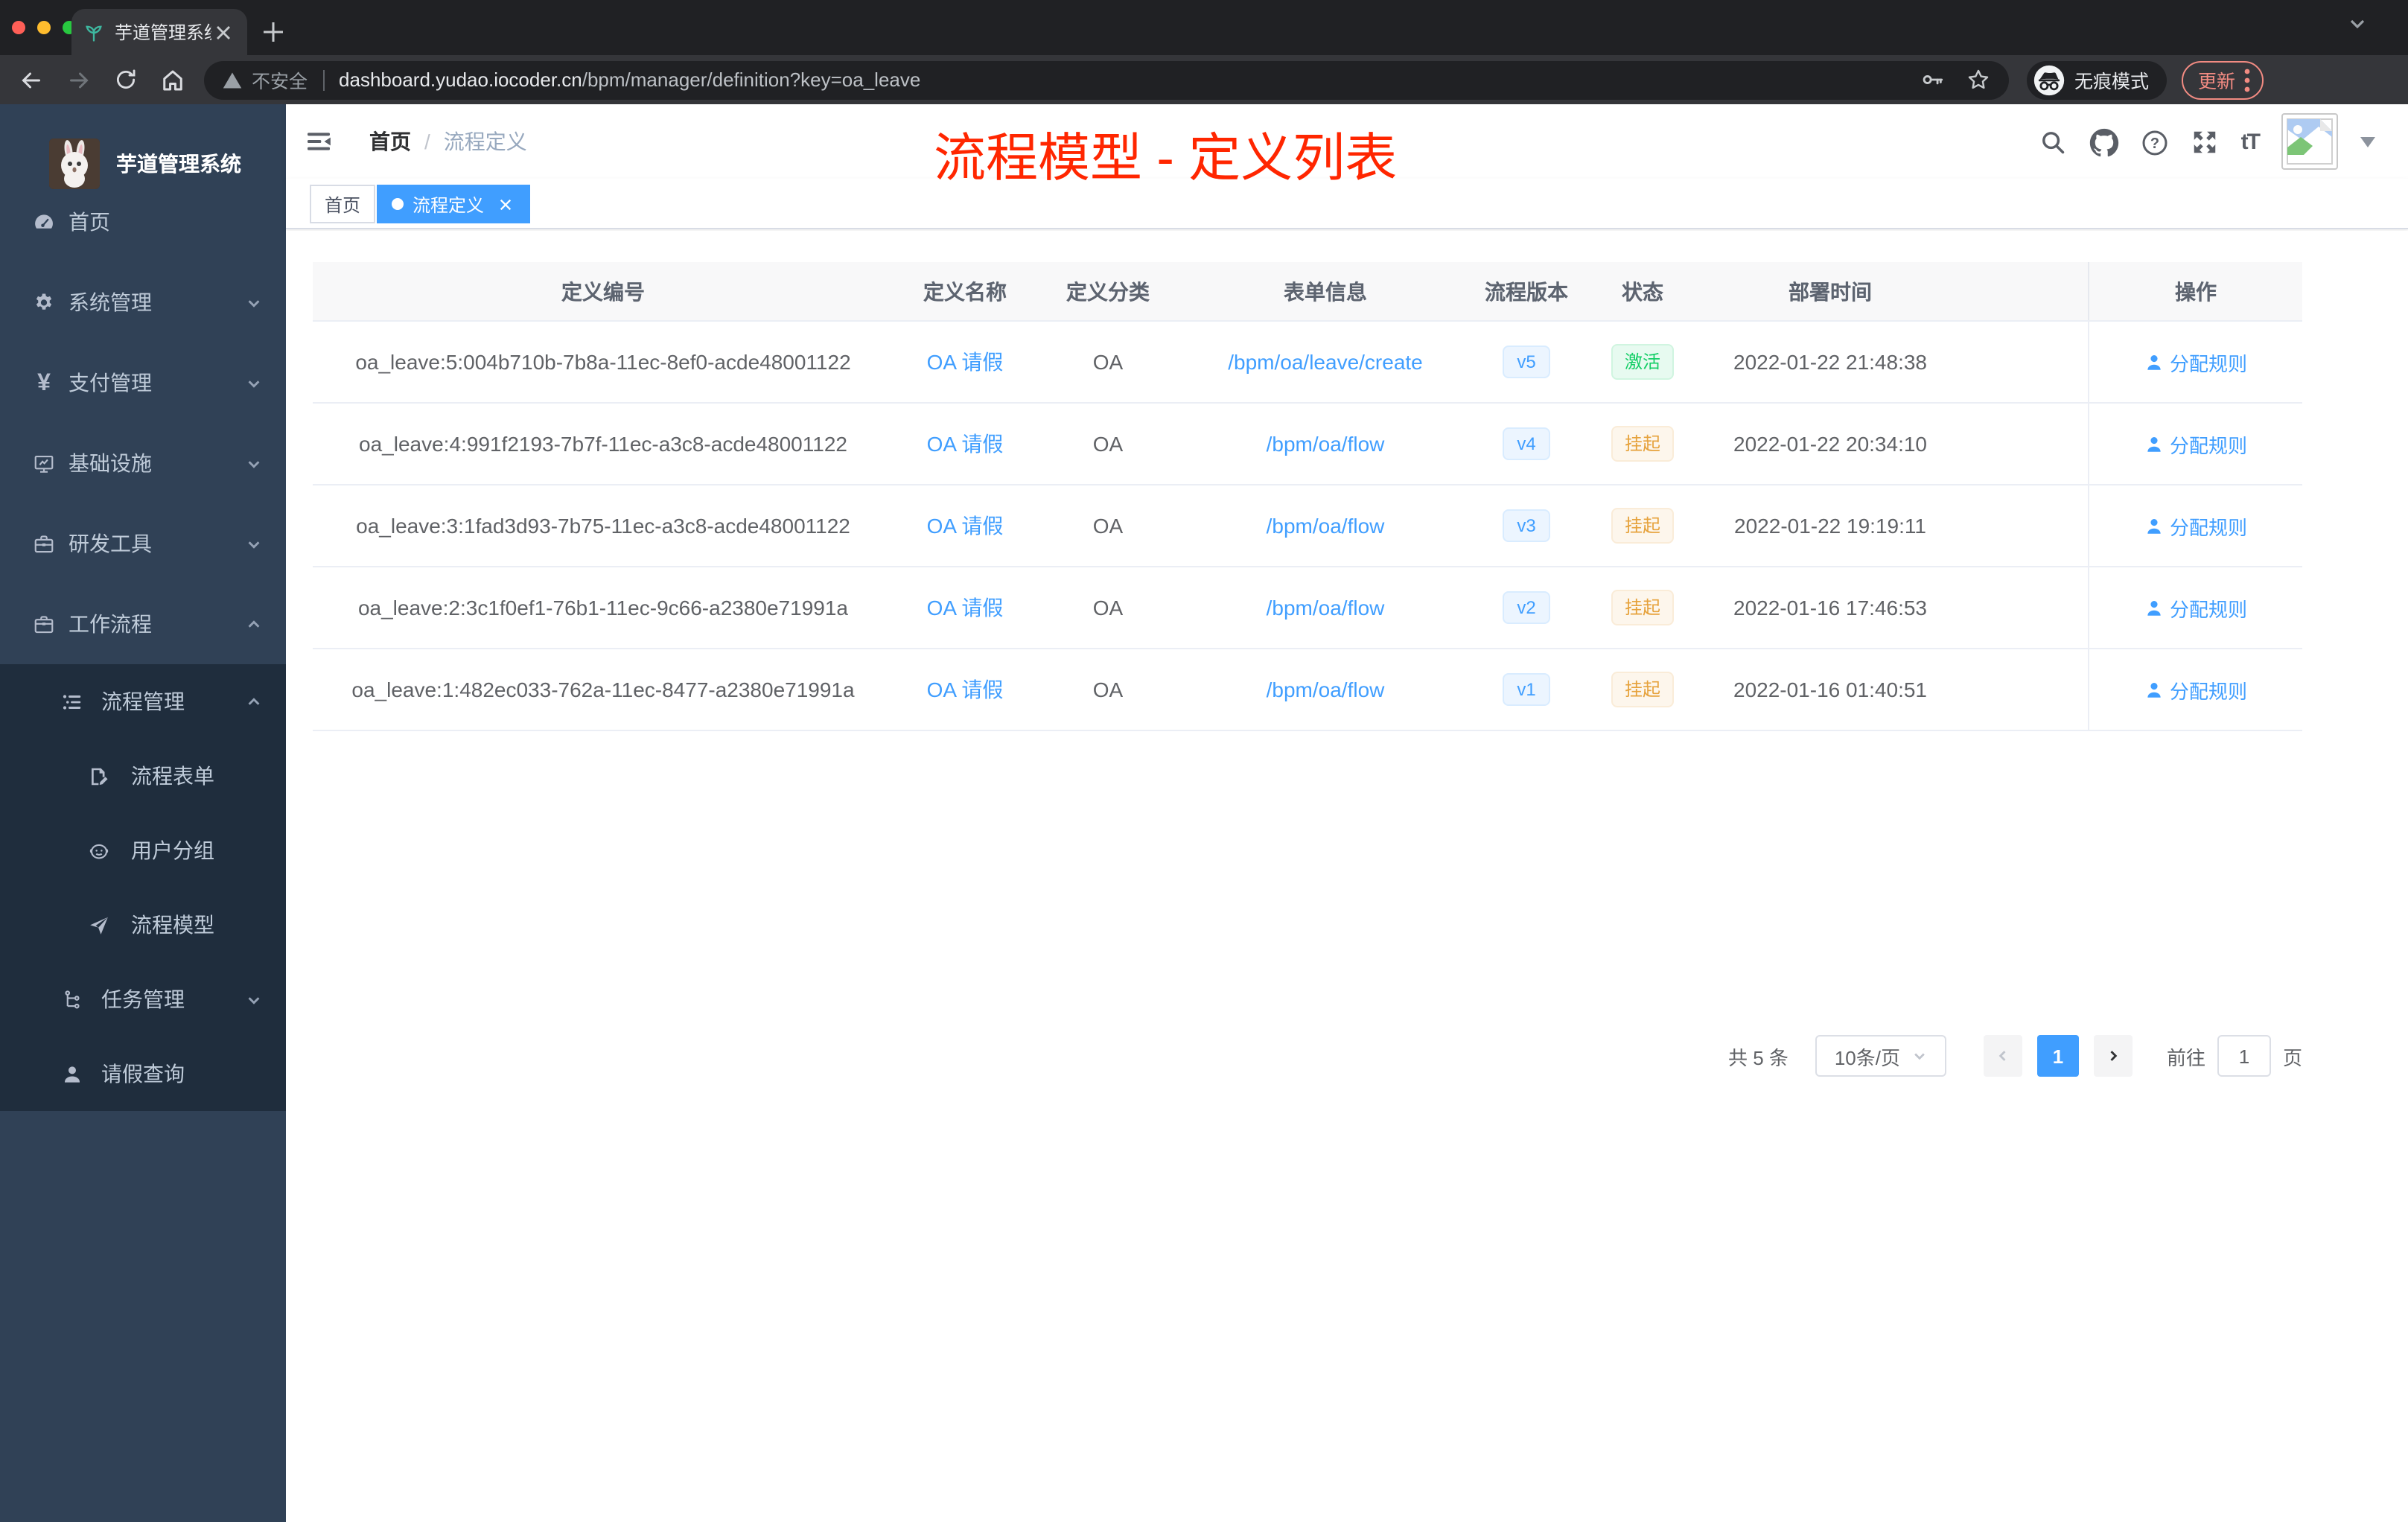 The height and width of the screenshot is (1522, 2408). What do you see at coordinates (2357, 24) in the screenshot?
I see `tab-search-icon` at bounding box center [2357, 24].